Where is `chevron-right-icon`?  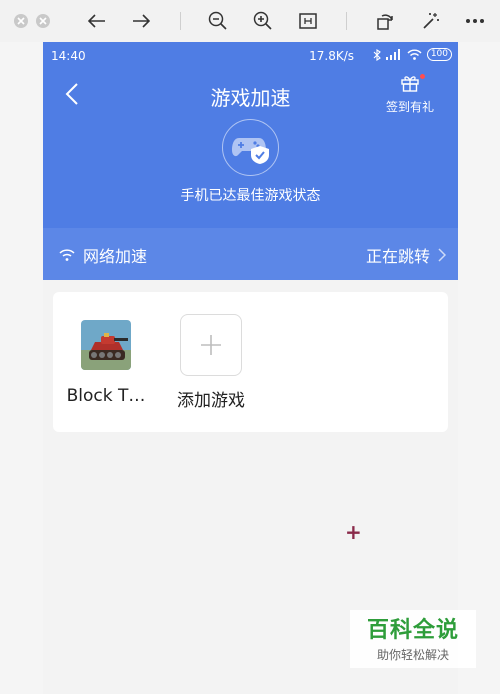
chevron-right-icon is located at coordinates (442, 255).